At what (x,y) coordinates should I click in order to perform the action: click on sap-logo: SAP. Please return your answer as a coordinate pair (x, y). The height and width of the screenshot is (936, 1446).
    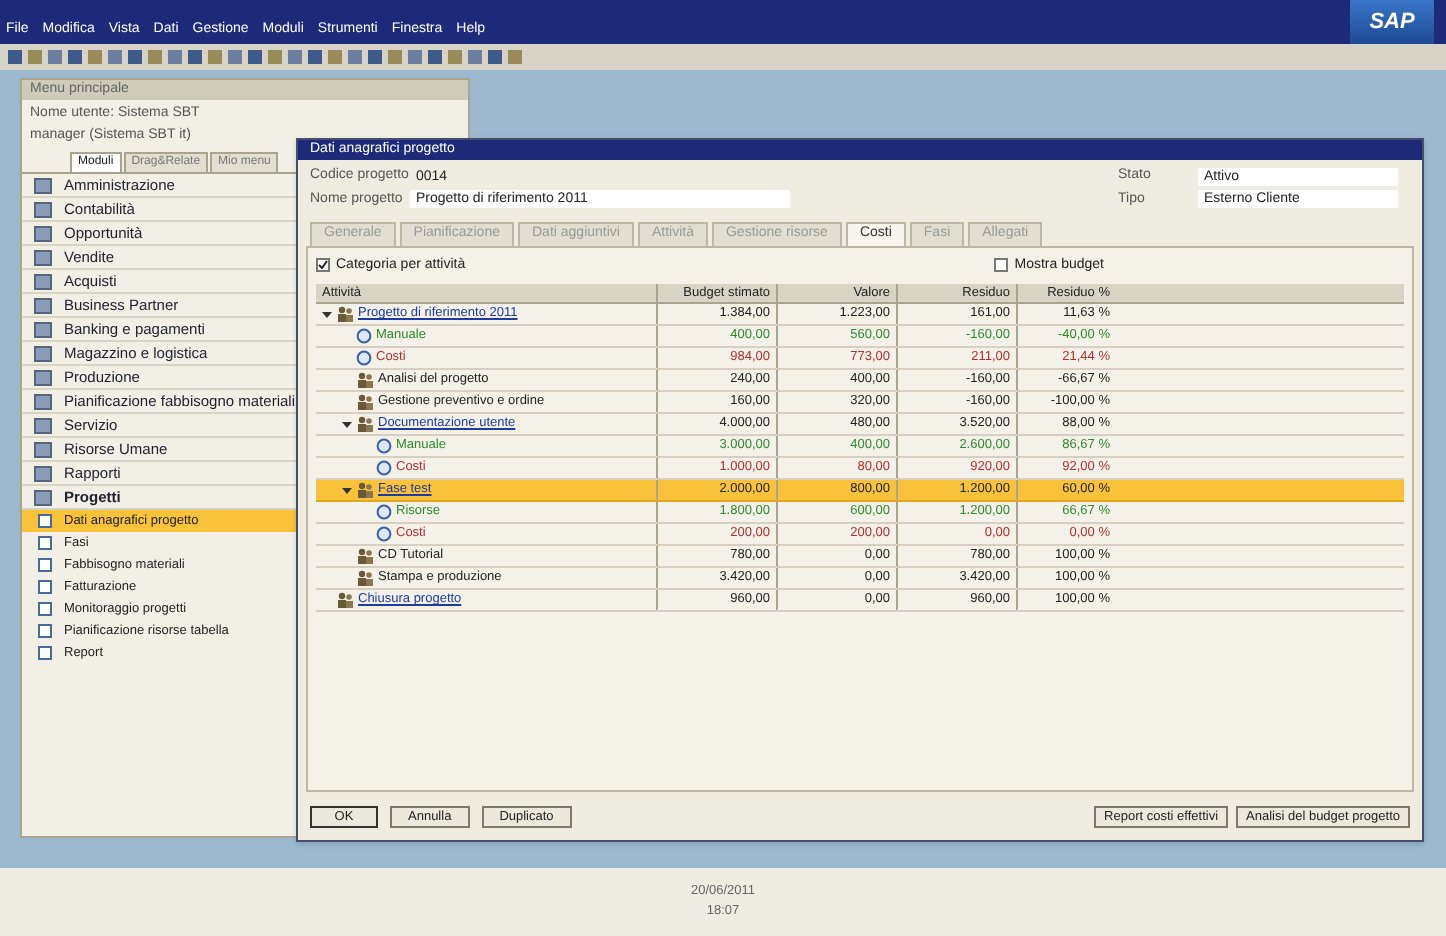
    Looking at the image, I should click on (1392, 22).